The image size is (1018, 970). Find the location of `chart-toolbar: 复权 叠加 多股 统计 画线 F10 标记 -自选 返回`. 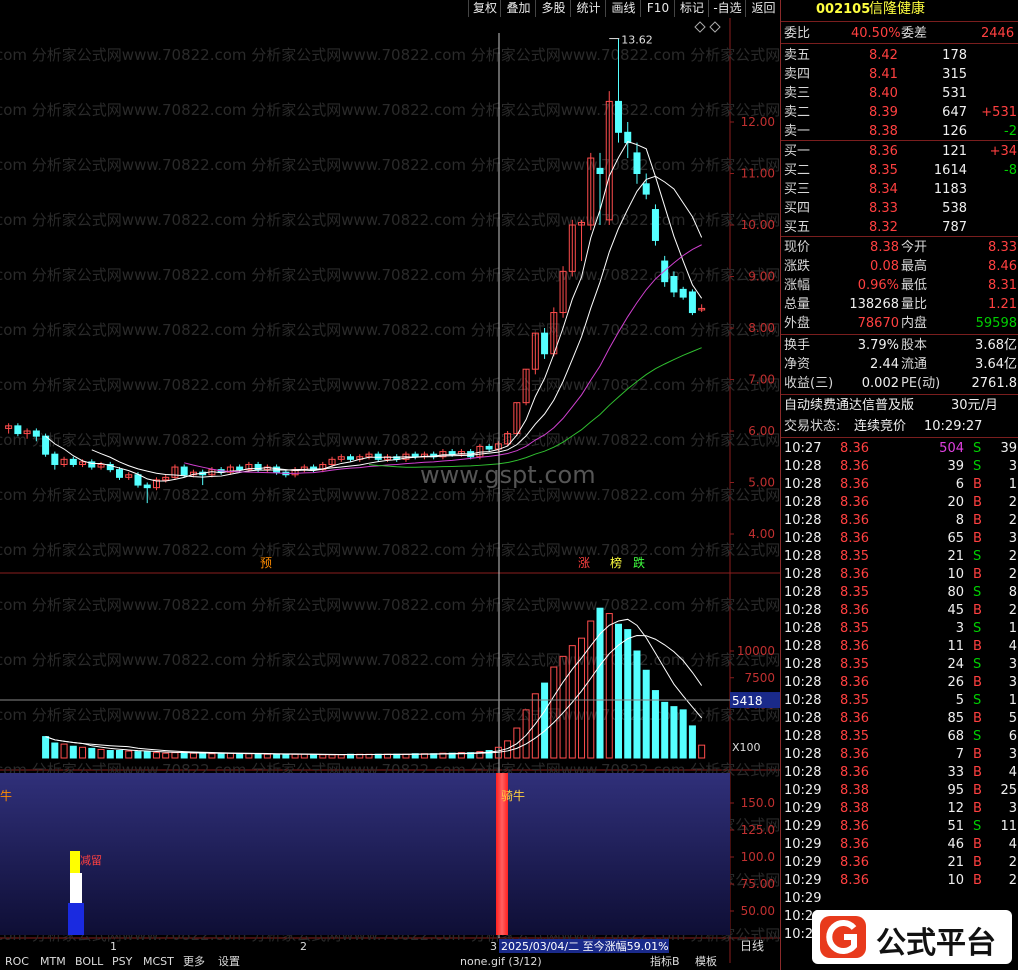

chart-toolbar: 复权 叠加 多股 统计 画线 F10 标记 -自选 返回 is located at coordinates (390, 9).